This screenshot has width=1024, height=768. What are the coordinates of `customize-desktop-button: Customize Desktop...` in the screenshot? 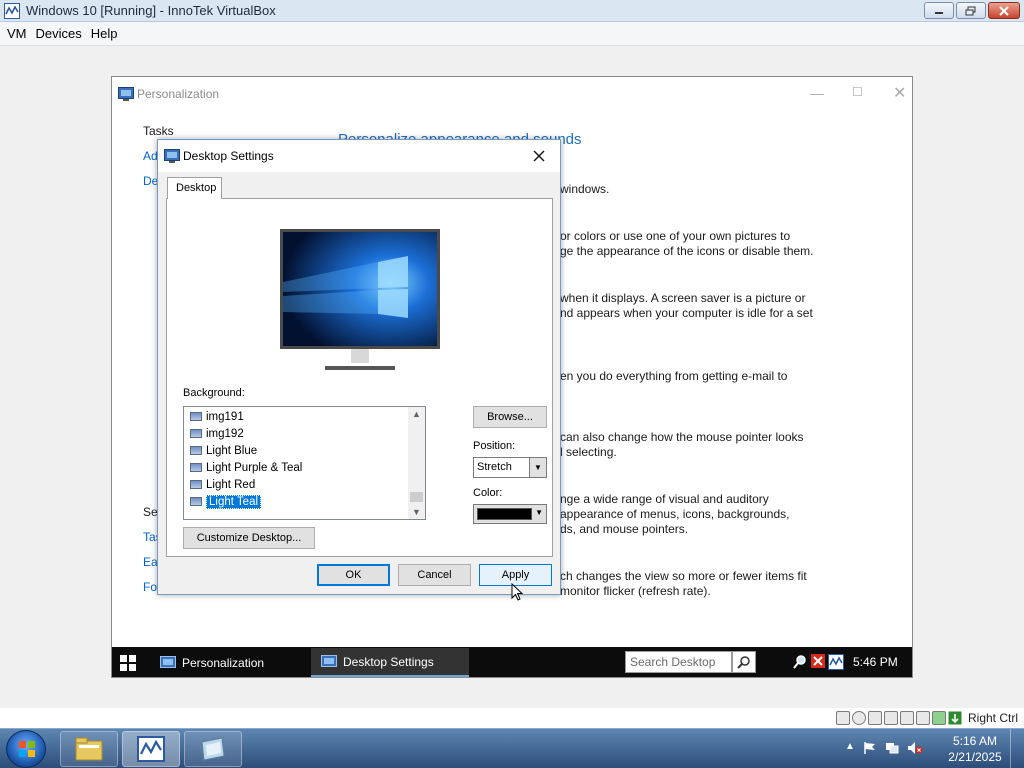 It's located at (249, 538).